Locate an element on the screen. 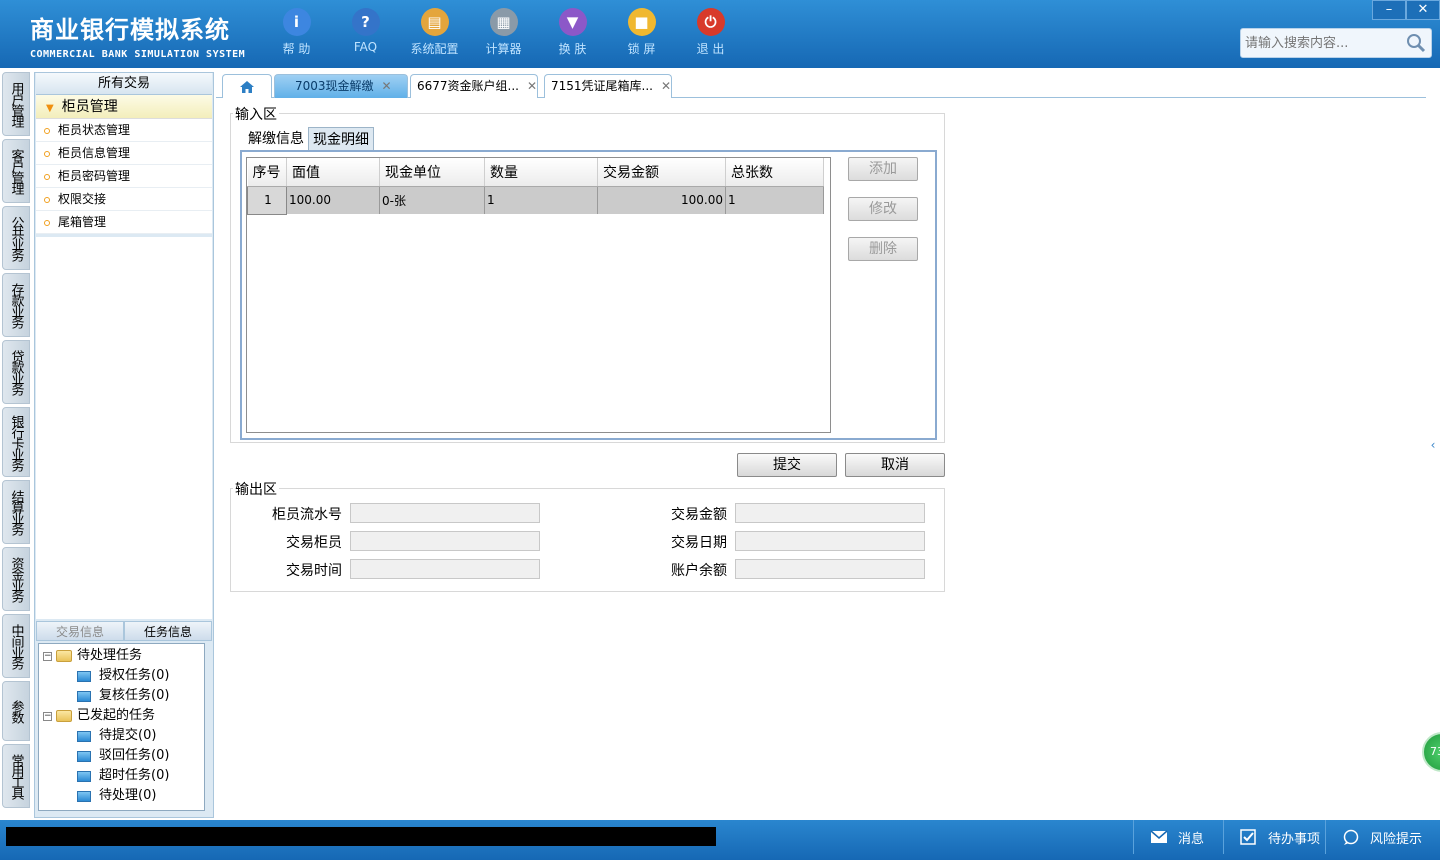 This screenshot has width=1440, height=860. tab-7003: 7003现金解缴 ✕ is located at coordinates (341, 86).